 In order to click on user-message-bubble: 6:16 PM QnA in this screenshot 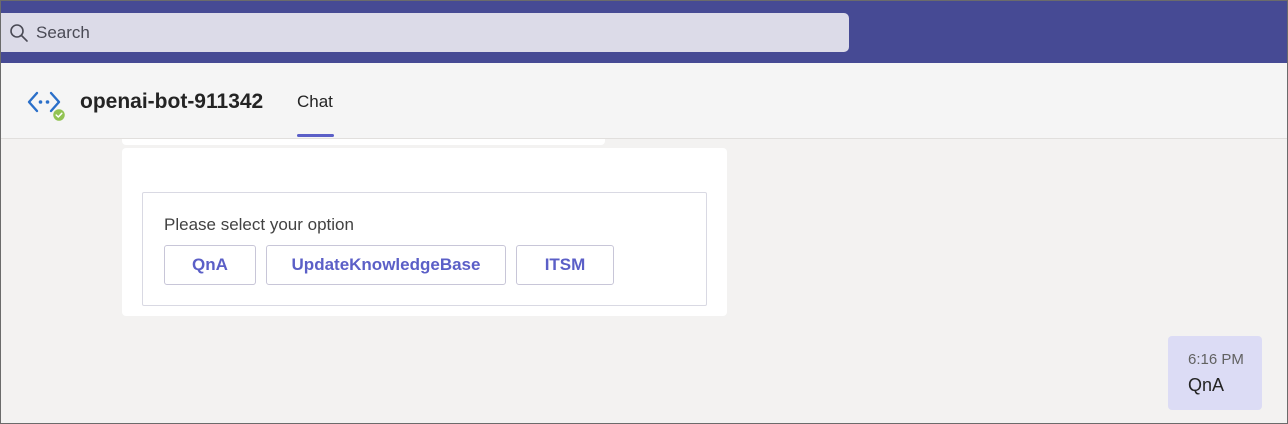, I will do `click(1215, 373)`.